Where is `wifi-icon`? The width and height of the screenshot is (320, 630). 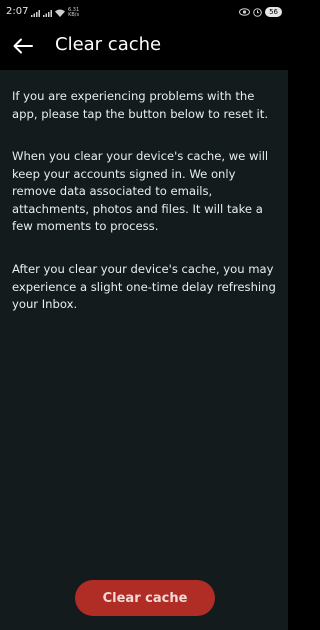 wifi-icon is located at coordinates (60, 13).